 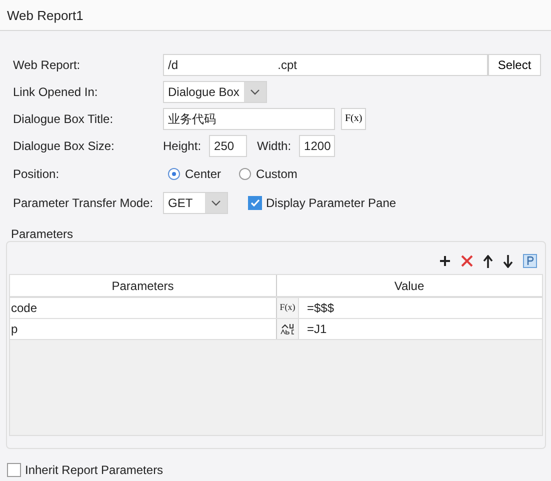 I want to click on panel-title: Web Report1, so click(x=45, y=15).